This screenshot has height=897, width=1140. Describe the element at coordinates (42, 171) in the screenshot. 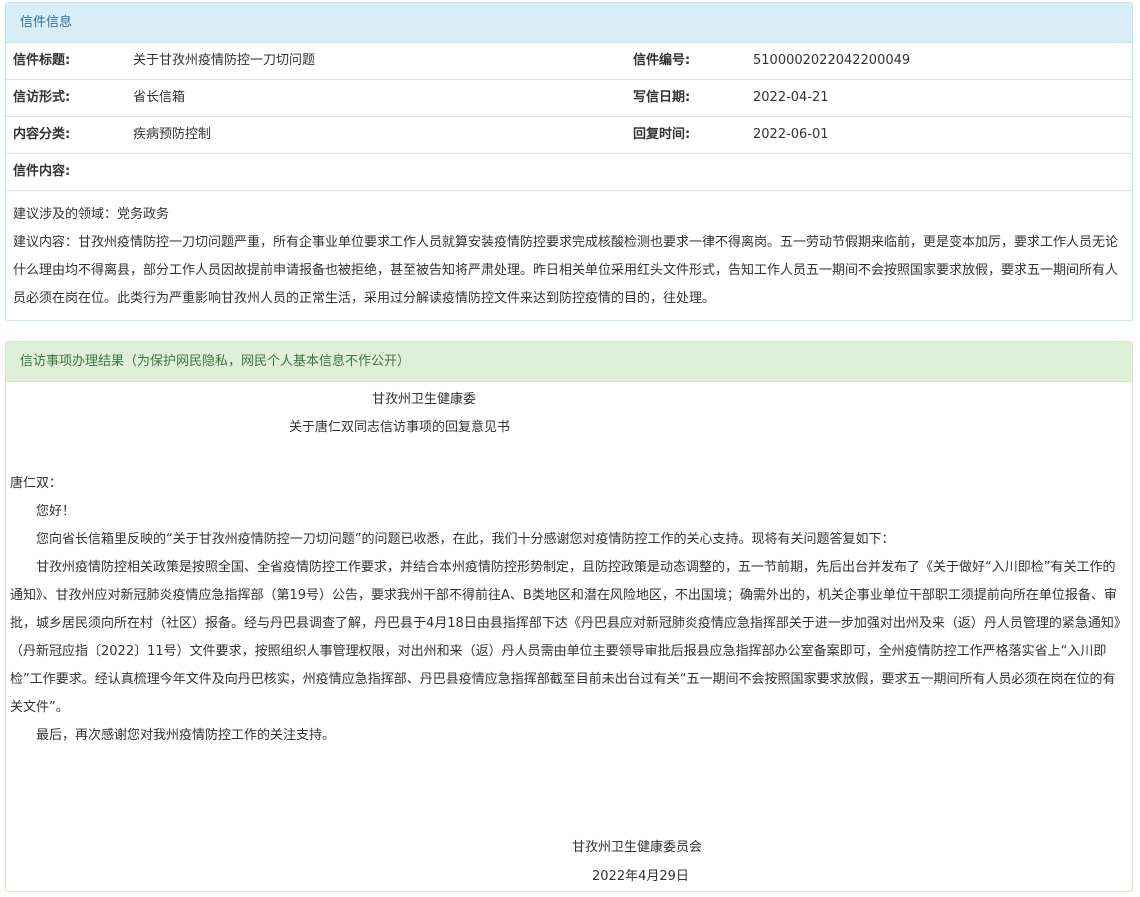

I see `letter-content-label: 信件内容:` at that location.